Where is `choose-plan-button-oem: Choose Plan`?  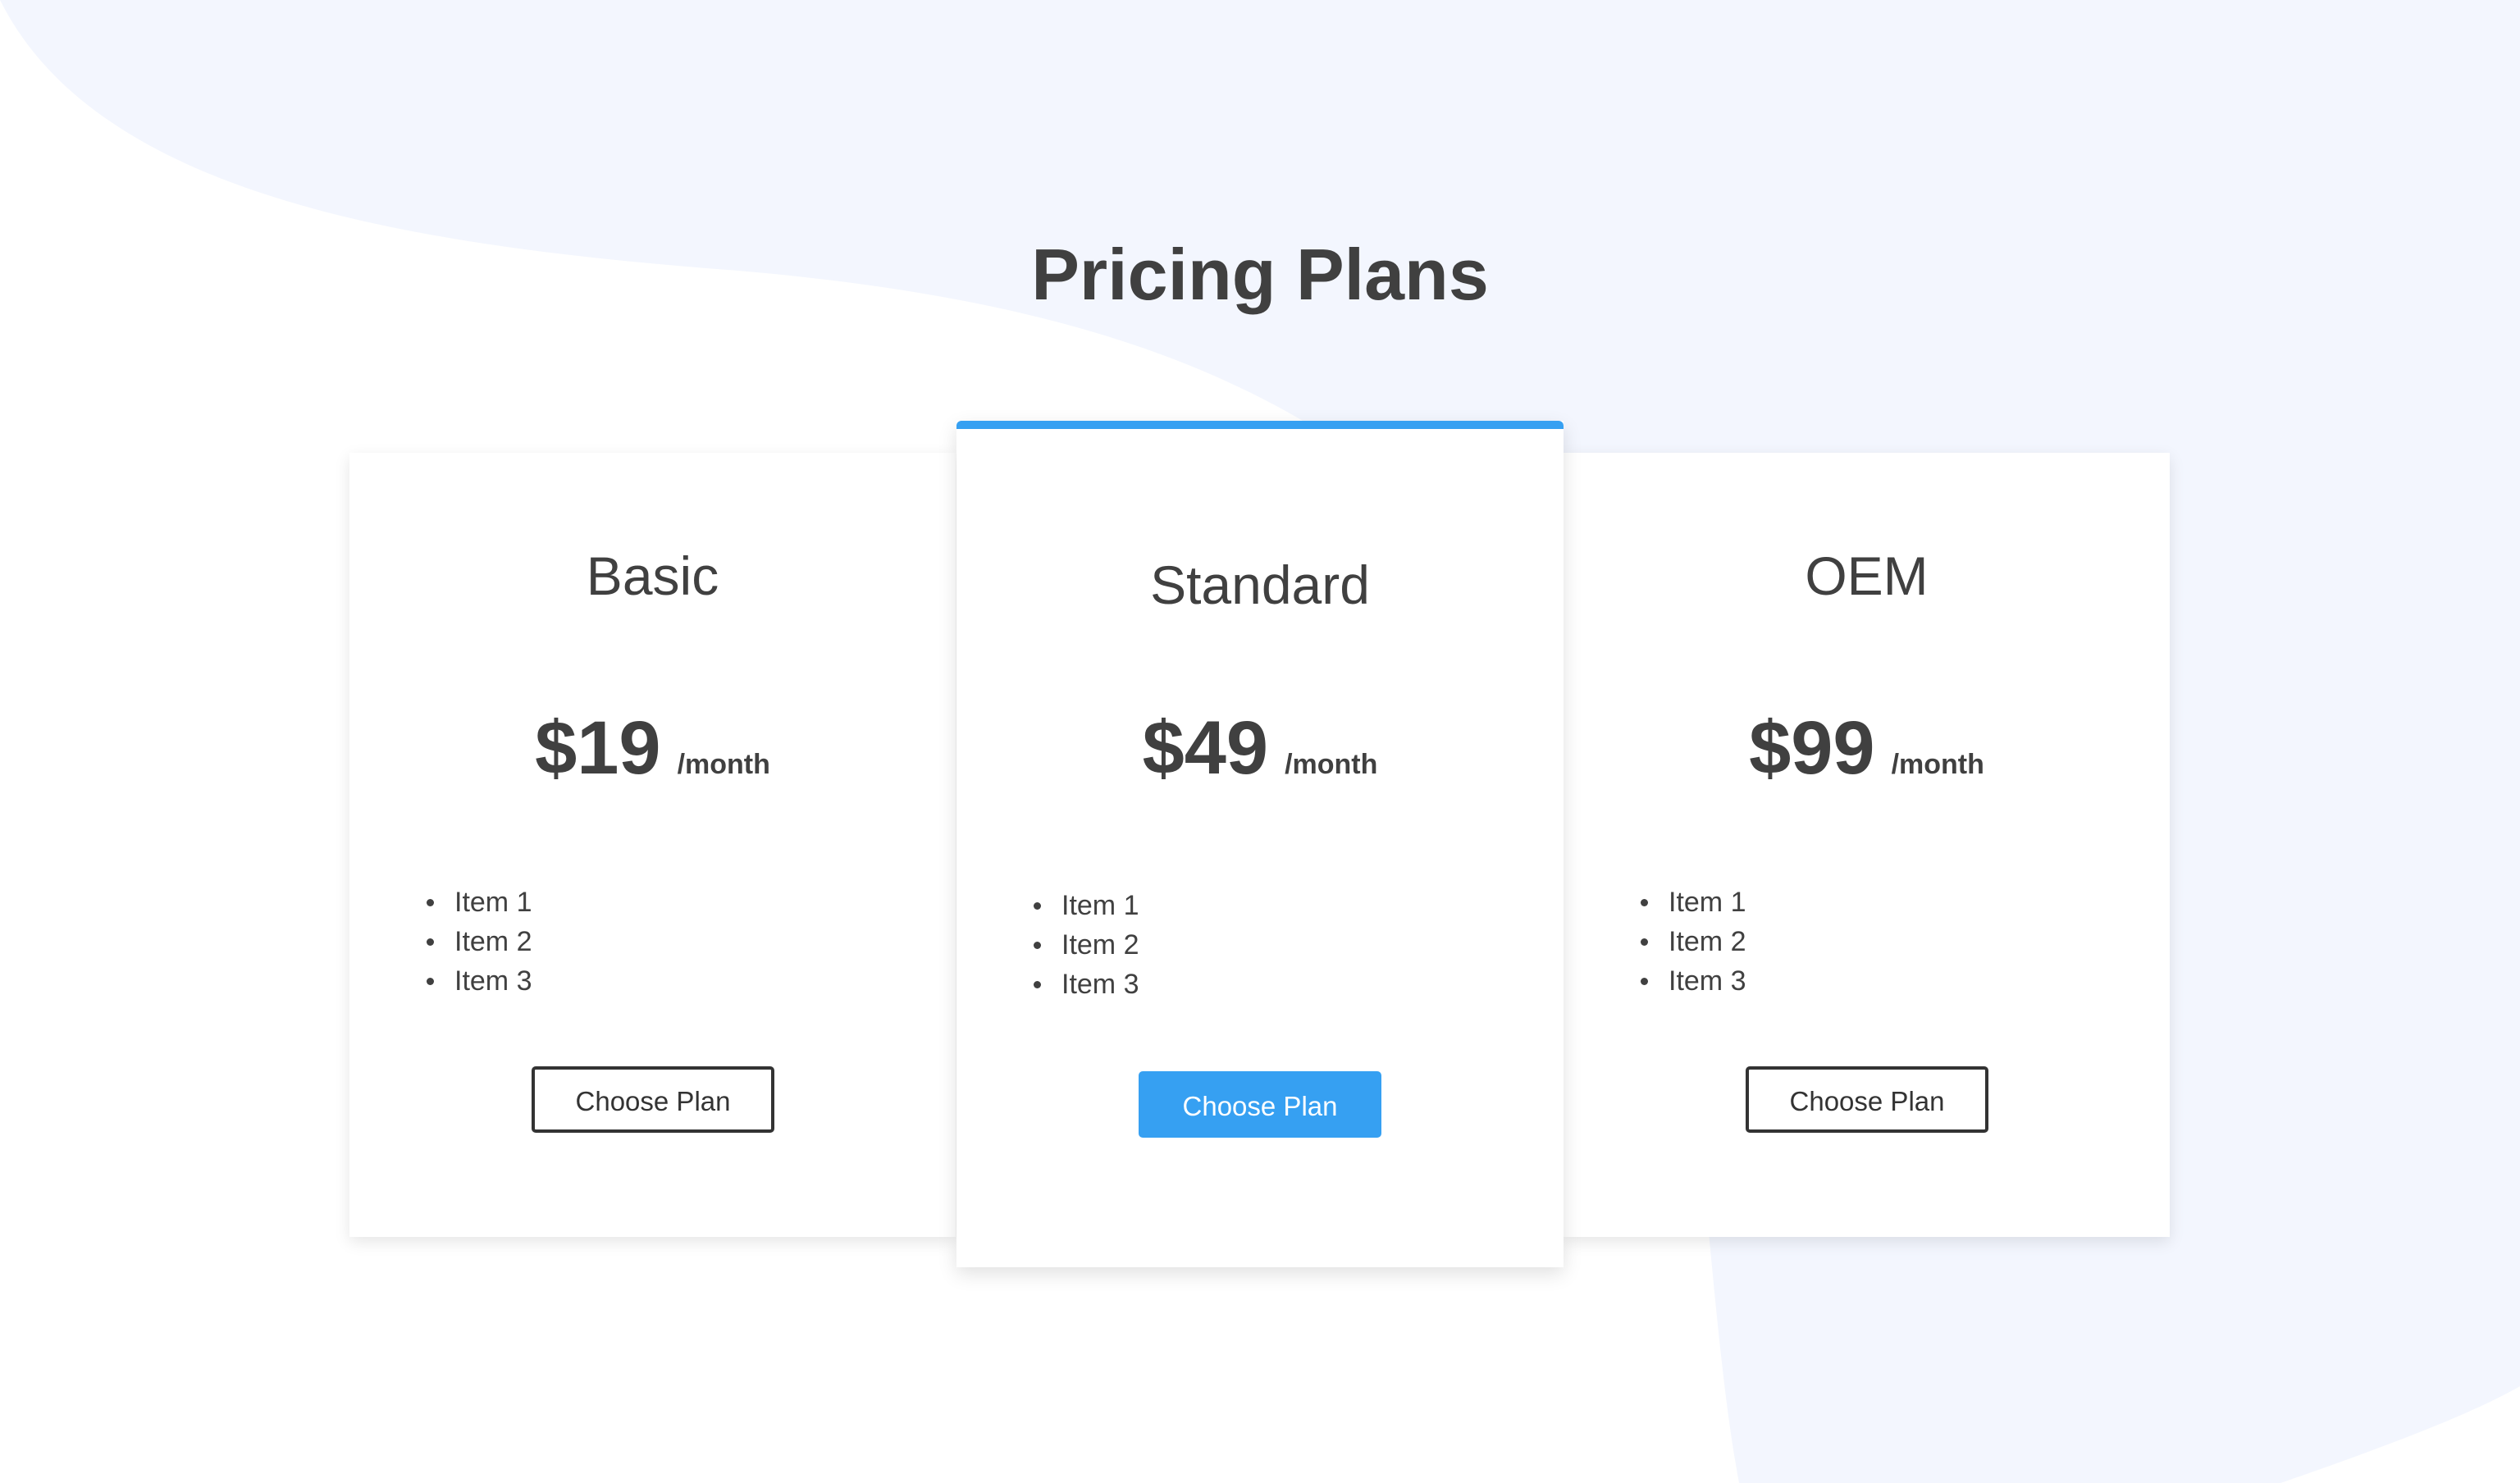
choose-plan-button-oem: Choose Plan is located at coordinates (1867, 1099).